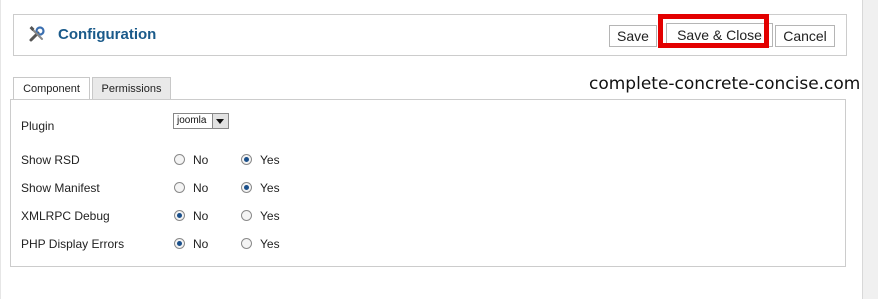 The width and height of the screenshot is (878, 299). What do you see at coordinates (246, 215) in the screenshot?
I see `xmlrpc-debug-yes-radio` at bounding box center [246, 215].